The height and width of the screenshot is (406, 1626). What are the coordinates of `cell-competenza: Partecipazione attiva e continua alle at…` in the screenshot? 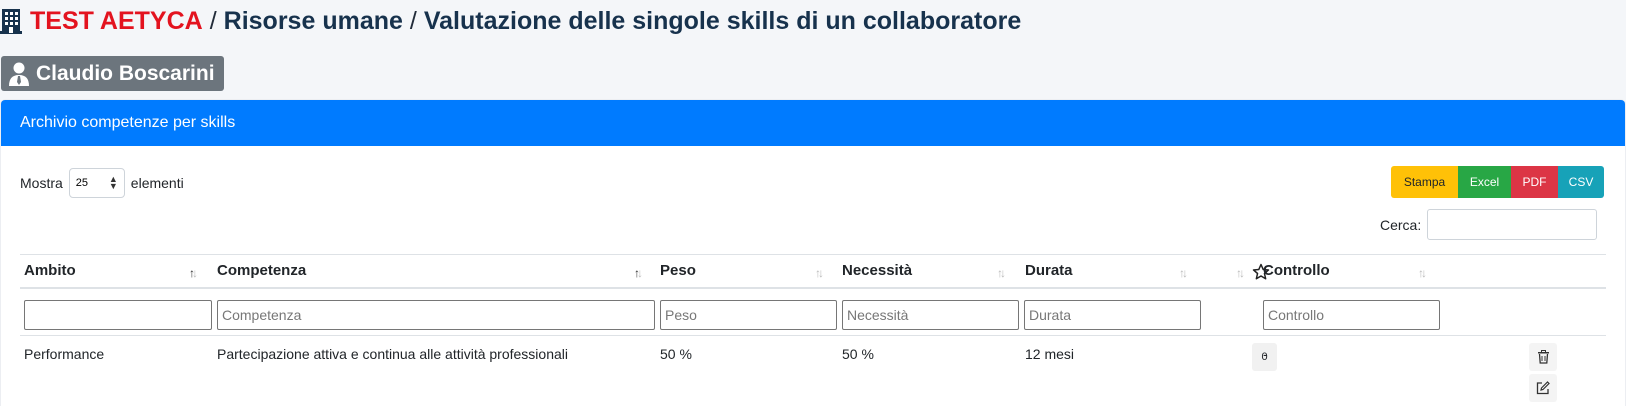 It's located at (392, 354).